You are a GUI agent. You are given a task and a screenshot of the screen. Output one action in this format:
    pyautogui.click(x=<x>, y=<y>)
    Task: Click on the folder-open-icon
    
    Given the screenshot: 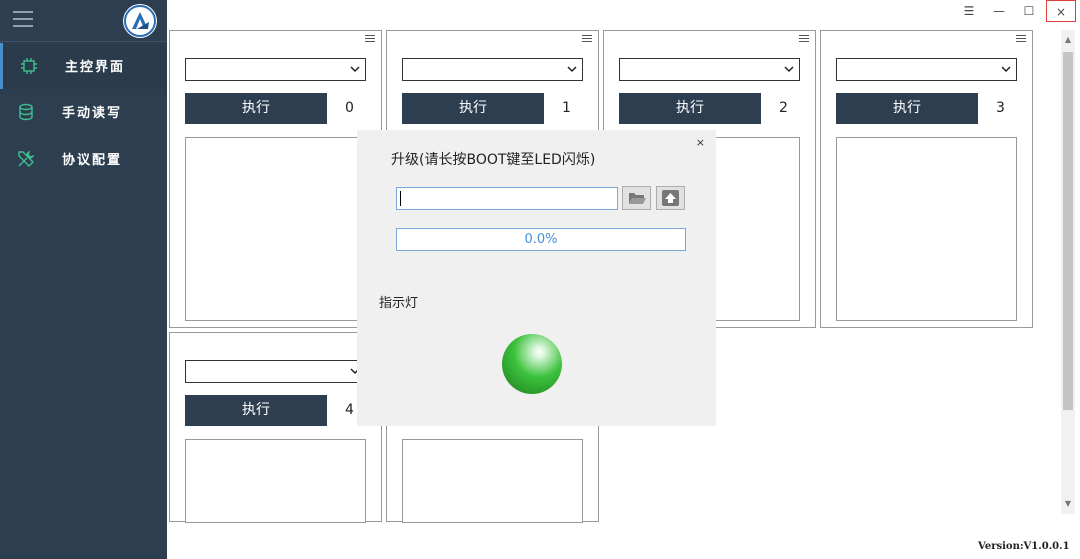 What is the action you would take?
    pyautogui.click(x=637, y=198)
    